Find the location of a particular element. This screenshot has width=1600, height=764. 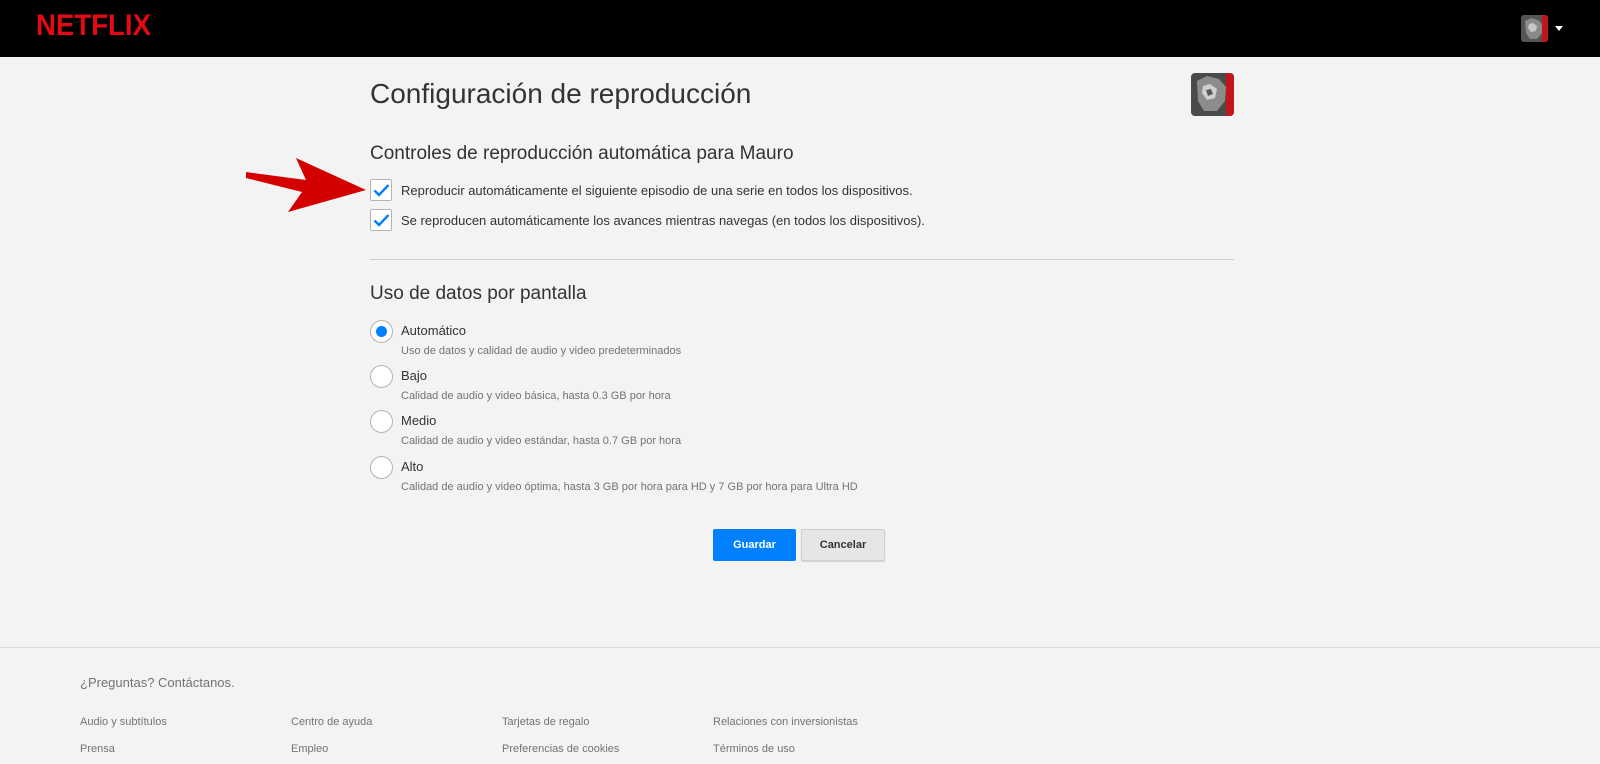

section-divider is located at coordinates (802, 259).